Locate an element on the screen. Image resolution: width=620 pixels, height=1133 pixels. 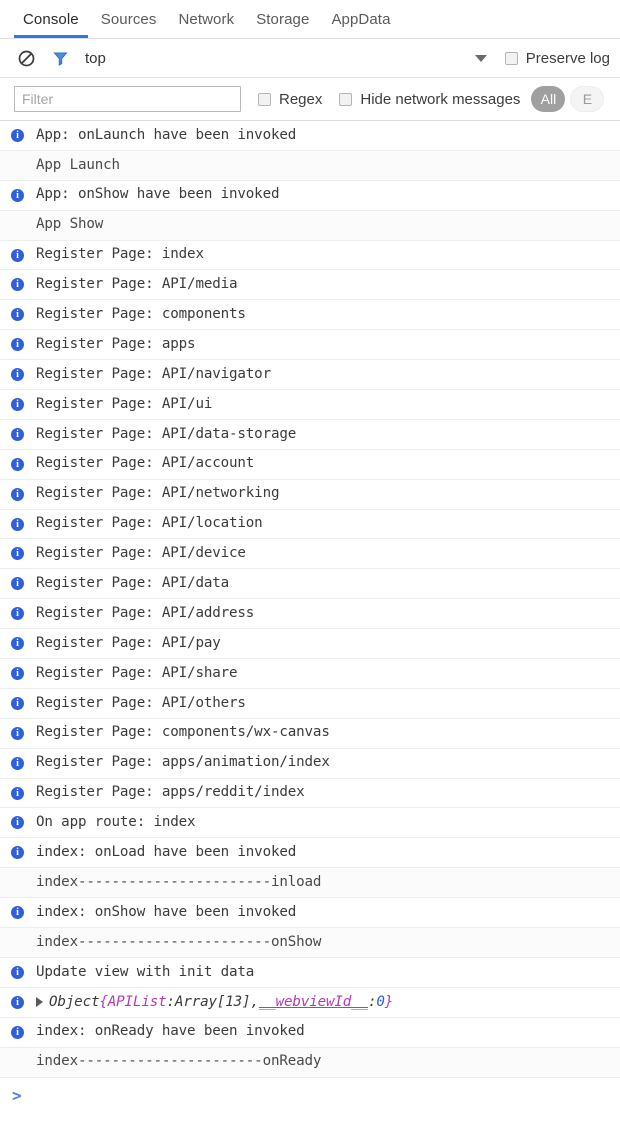
console-log-row: i Register Page: API/share is located at coordinates (310, 674).